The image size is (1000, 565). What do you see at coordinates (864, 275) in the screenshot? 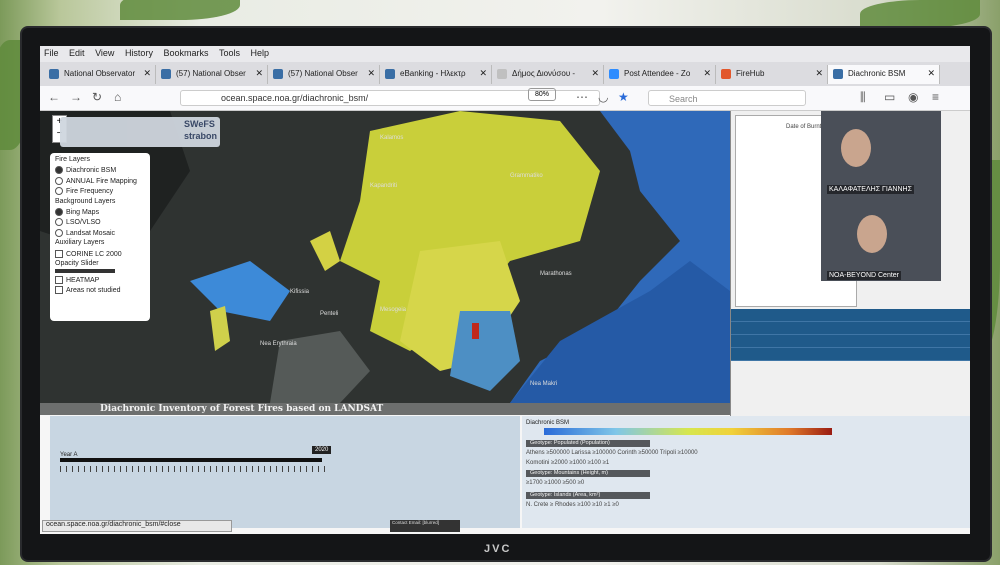
I see `participant-2-name: NOA-BEYOND Center` at bounding box center [864, 275].